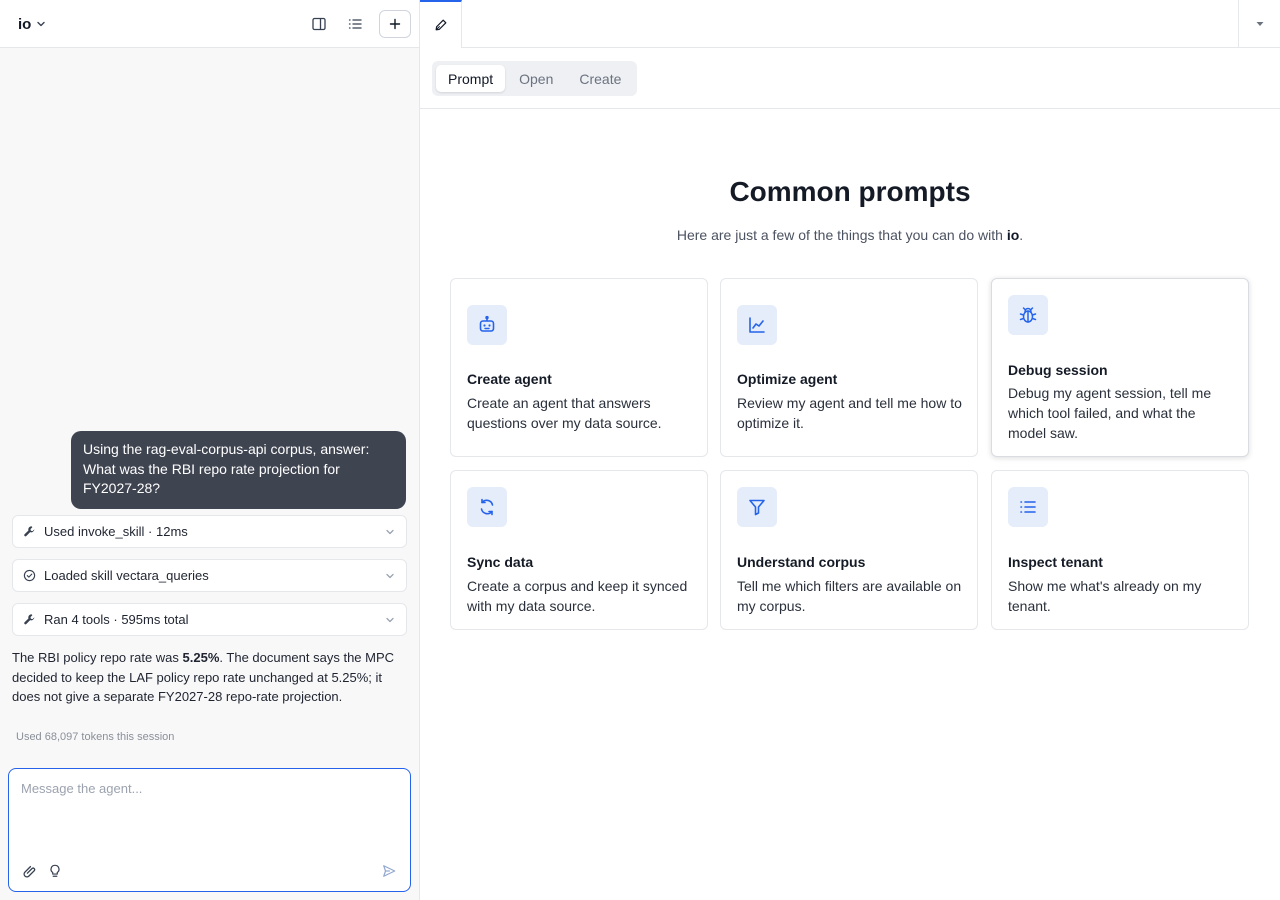  I want to click on suggestions-button, so click(55, 871).